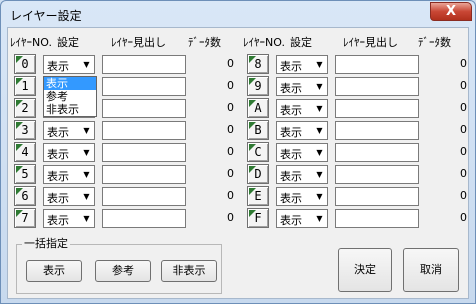 Image resolution: width=476 pixels, height=304 pixels. What do you see at coordinates (54, 271) in the screenshot?
I see `bulk-show-button: 表示` at bounding box center [54, 271].